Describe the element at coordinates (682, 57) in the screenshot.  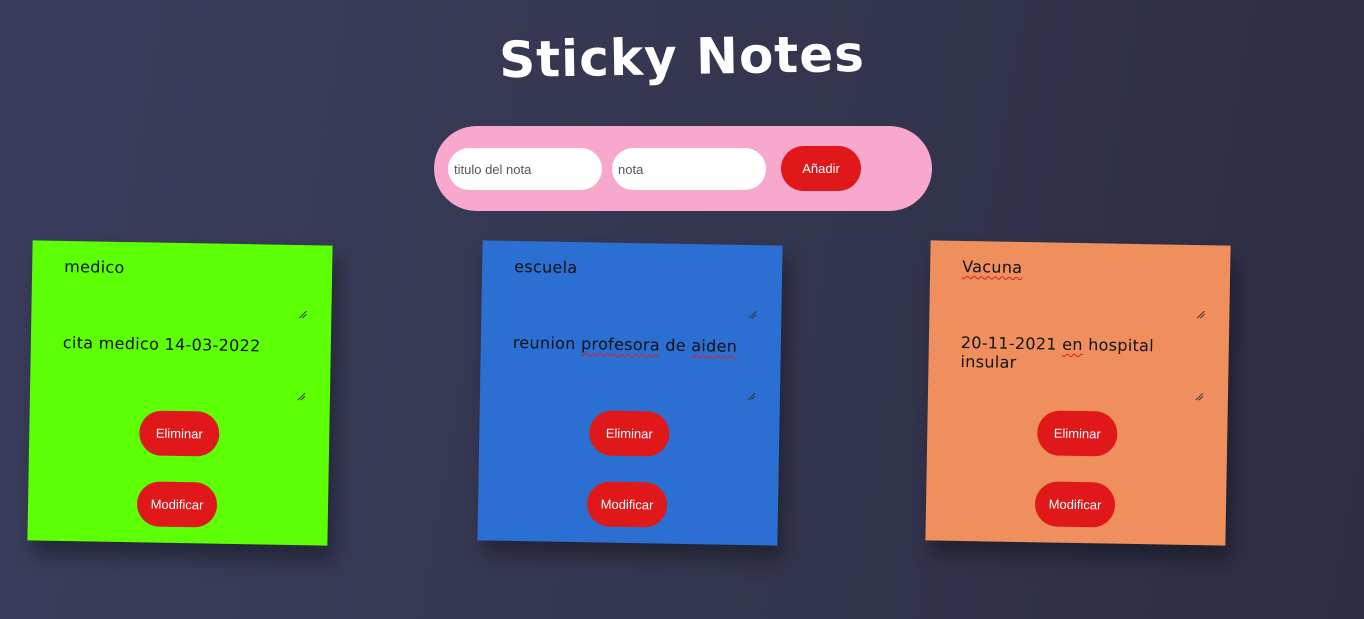
I see `page-title: Sticky Notes` at that location.